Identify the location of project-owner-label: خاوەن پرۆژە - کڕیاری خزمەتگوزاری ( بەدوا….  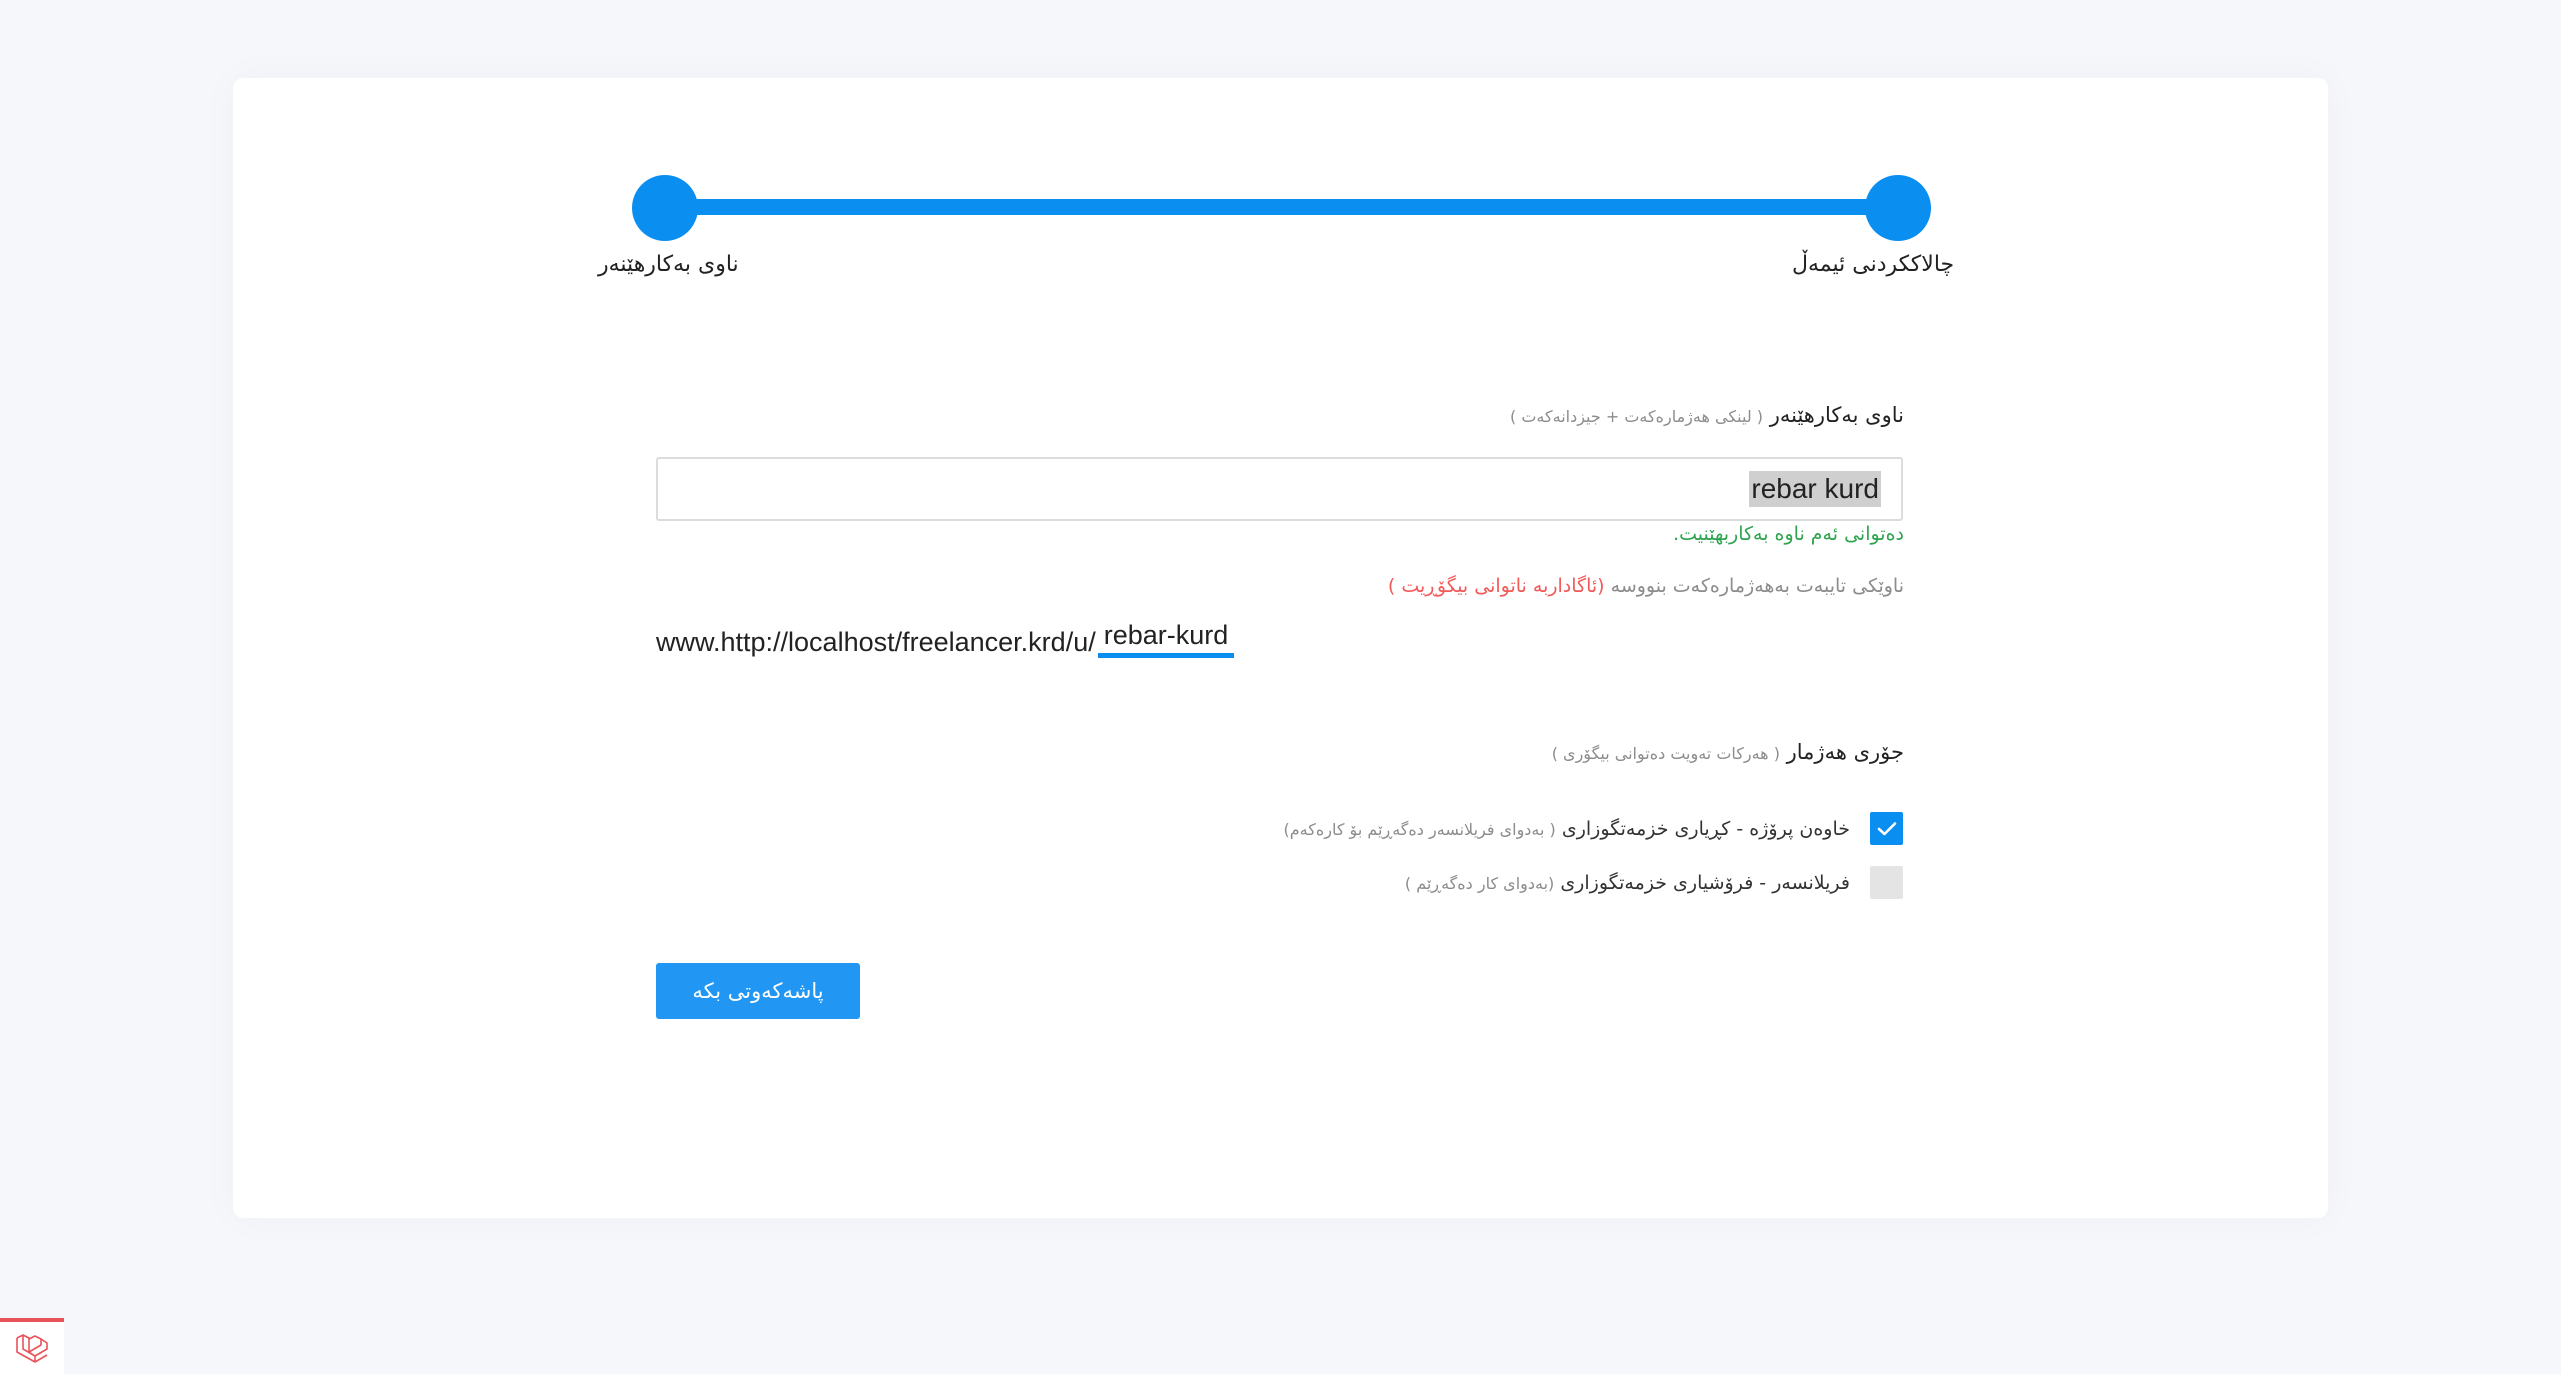
(1567, 829).